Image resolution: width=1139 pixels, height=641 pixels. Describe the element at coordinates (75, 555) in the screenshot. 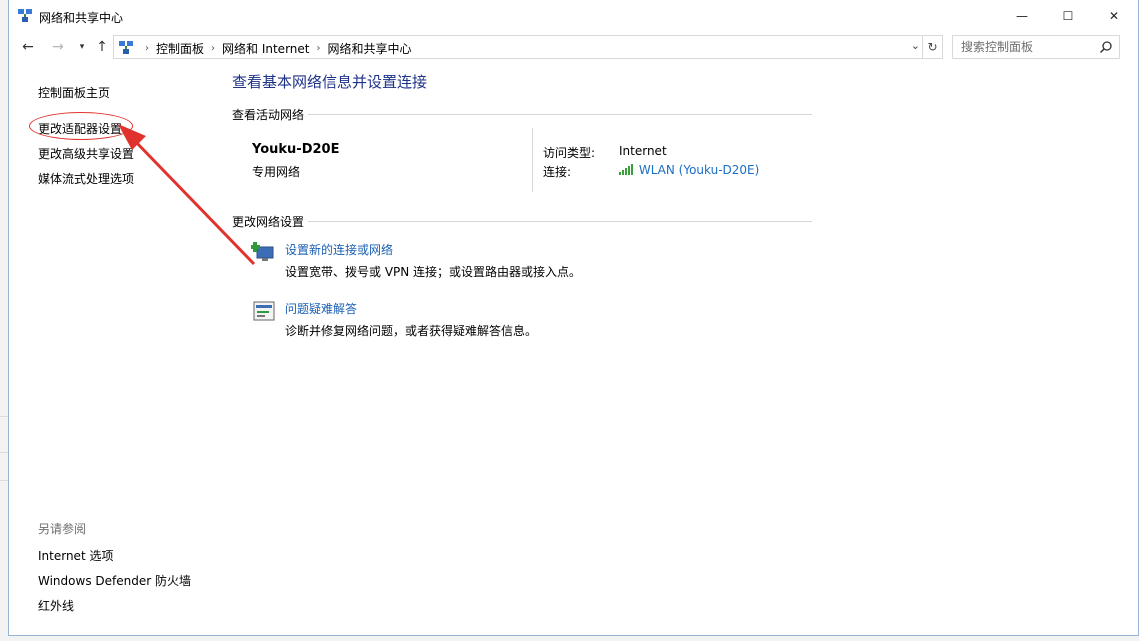

I see `see-also-internet-options: Internet 选项` at that location.